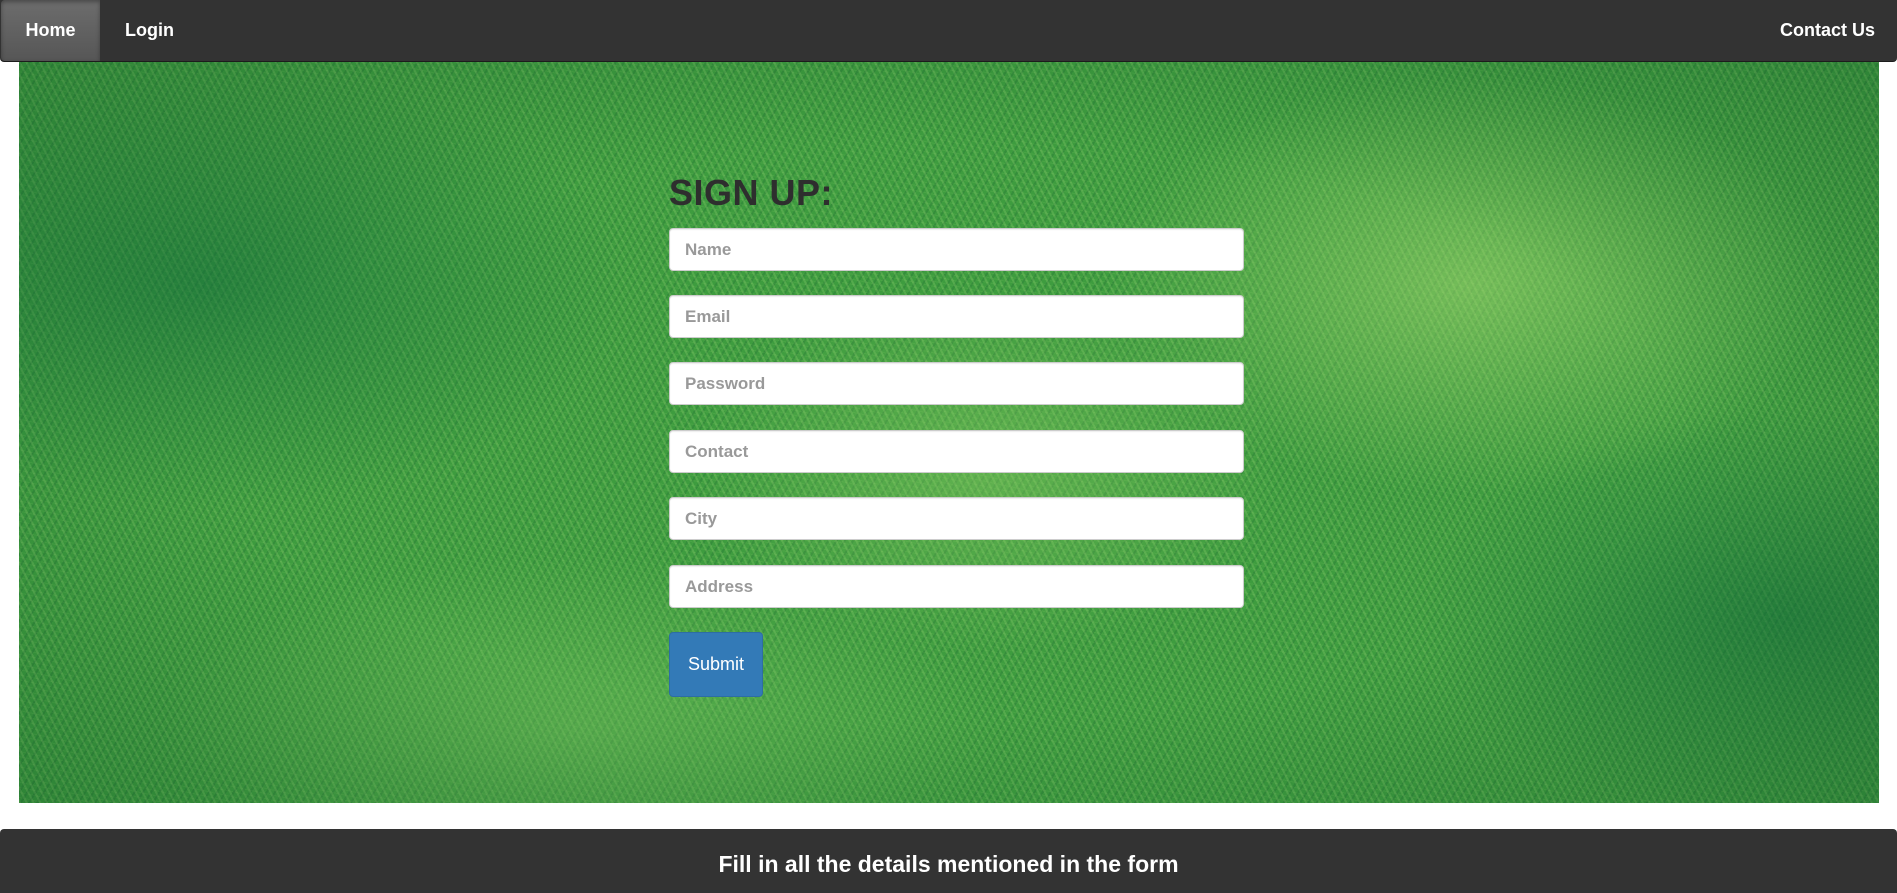 The width and height of the screenshot is (1897, 893). What do you see at coordinates (149, 30) in the screenshot?
I see `nav-login-link: Login` at bounding box center [149, 30].